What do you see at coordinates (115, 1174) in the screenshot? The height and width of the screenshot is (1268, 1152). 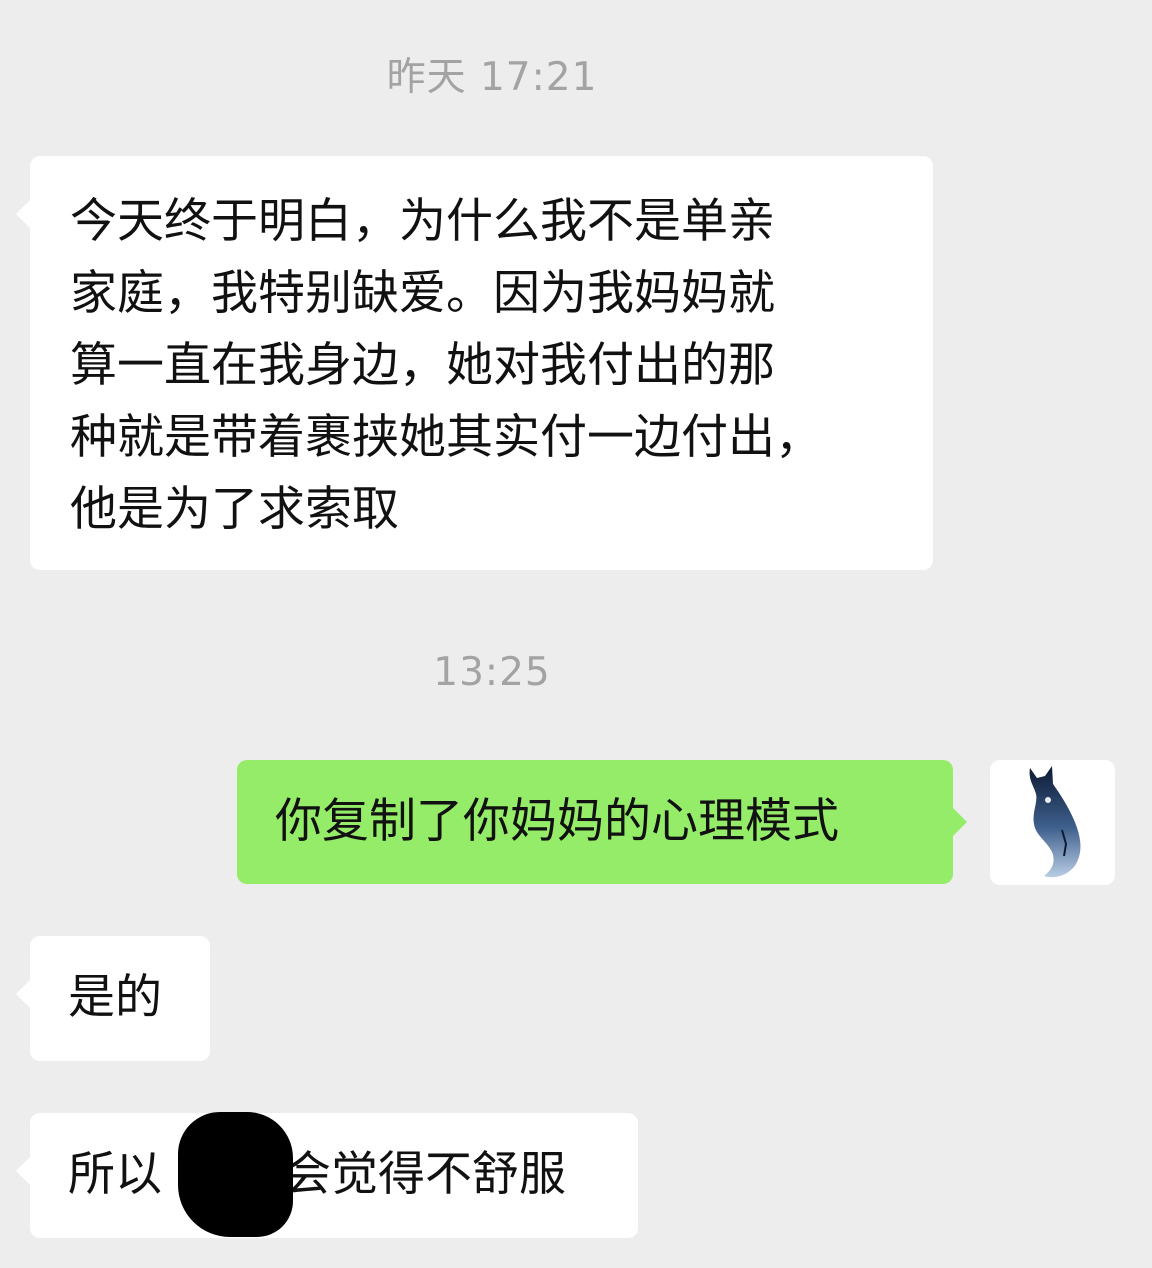 I see `message-text-before: 所以` at bounding box center [115, 1174].